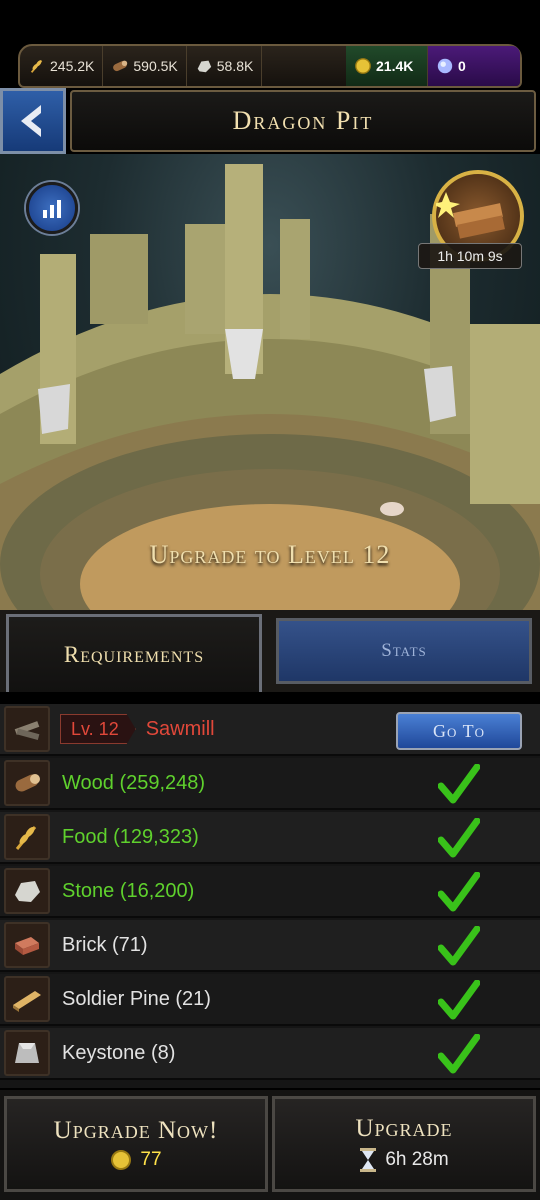  I want to click on back-button, so click(33, 121).